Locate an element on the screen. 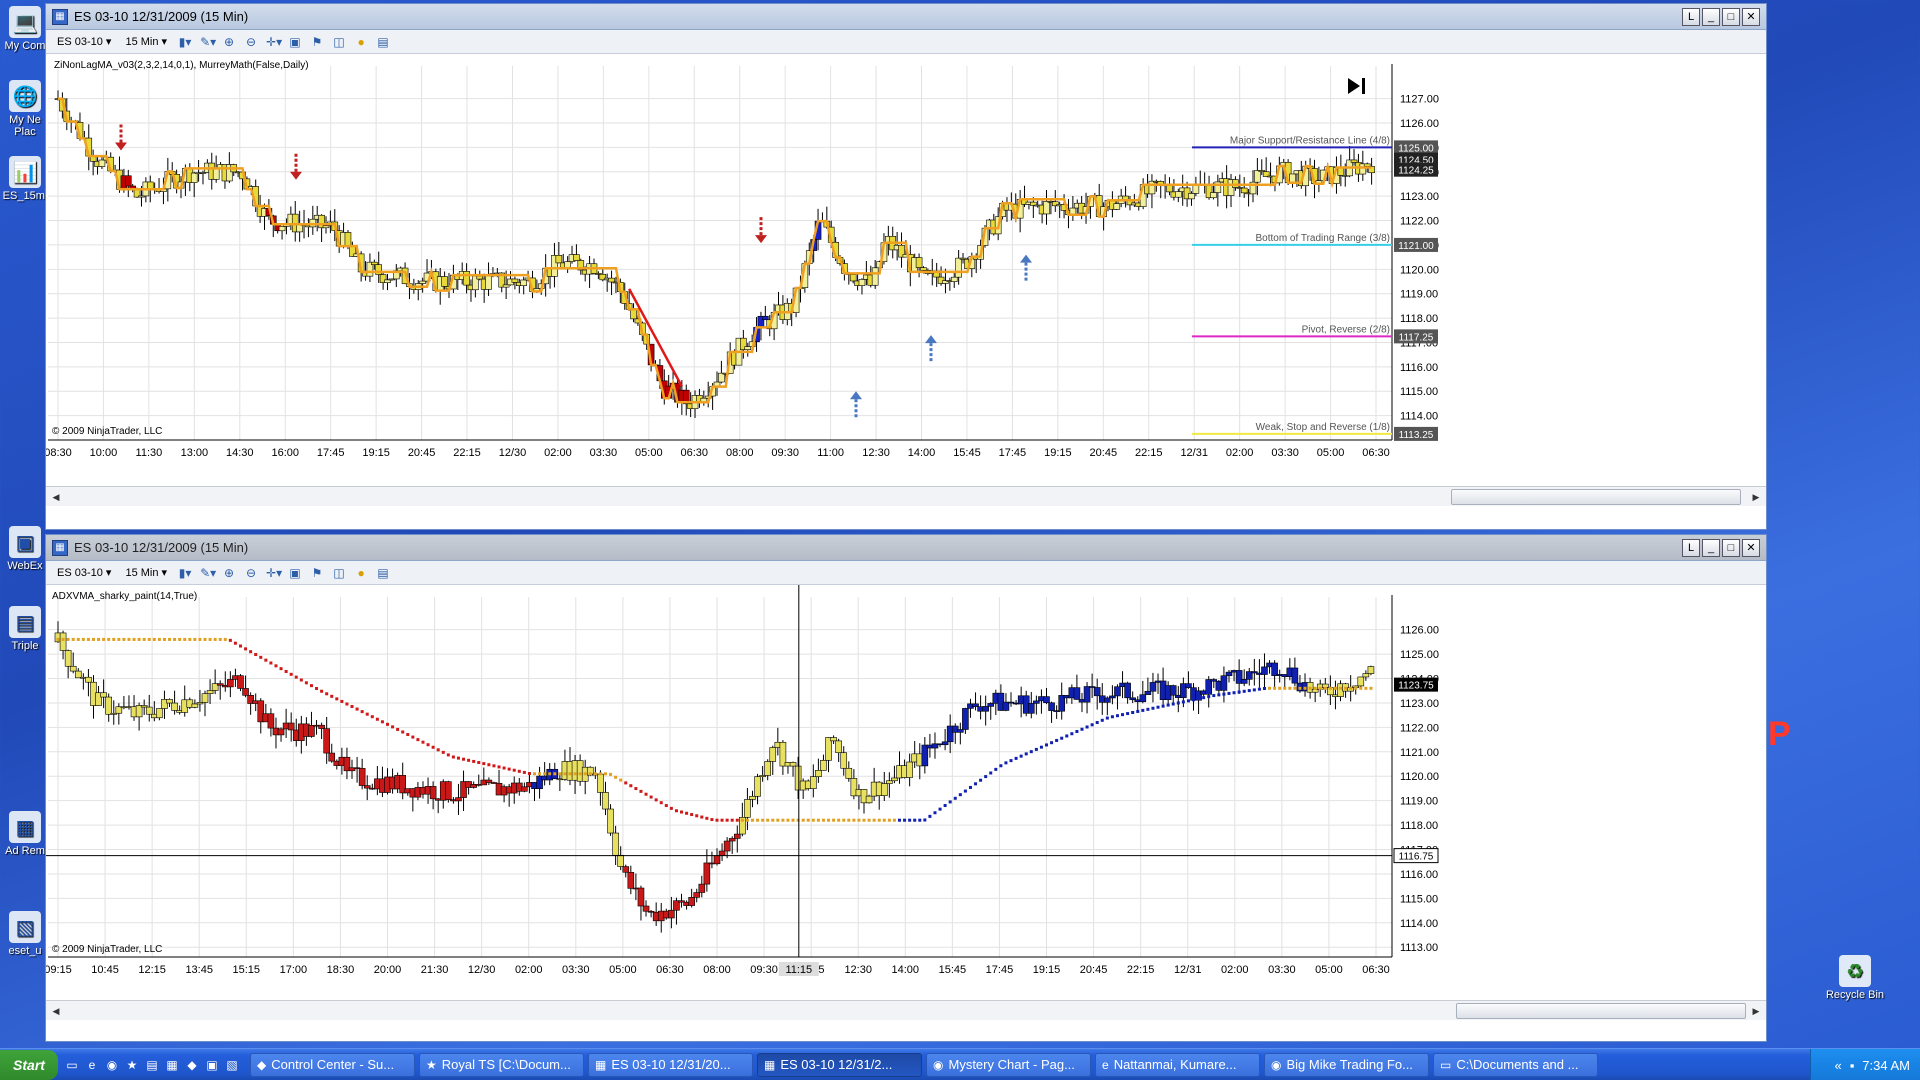 The image size is (1920, 1080). time-axis-label: 12/31 is located at coordinates (1194, 453).